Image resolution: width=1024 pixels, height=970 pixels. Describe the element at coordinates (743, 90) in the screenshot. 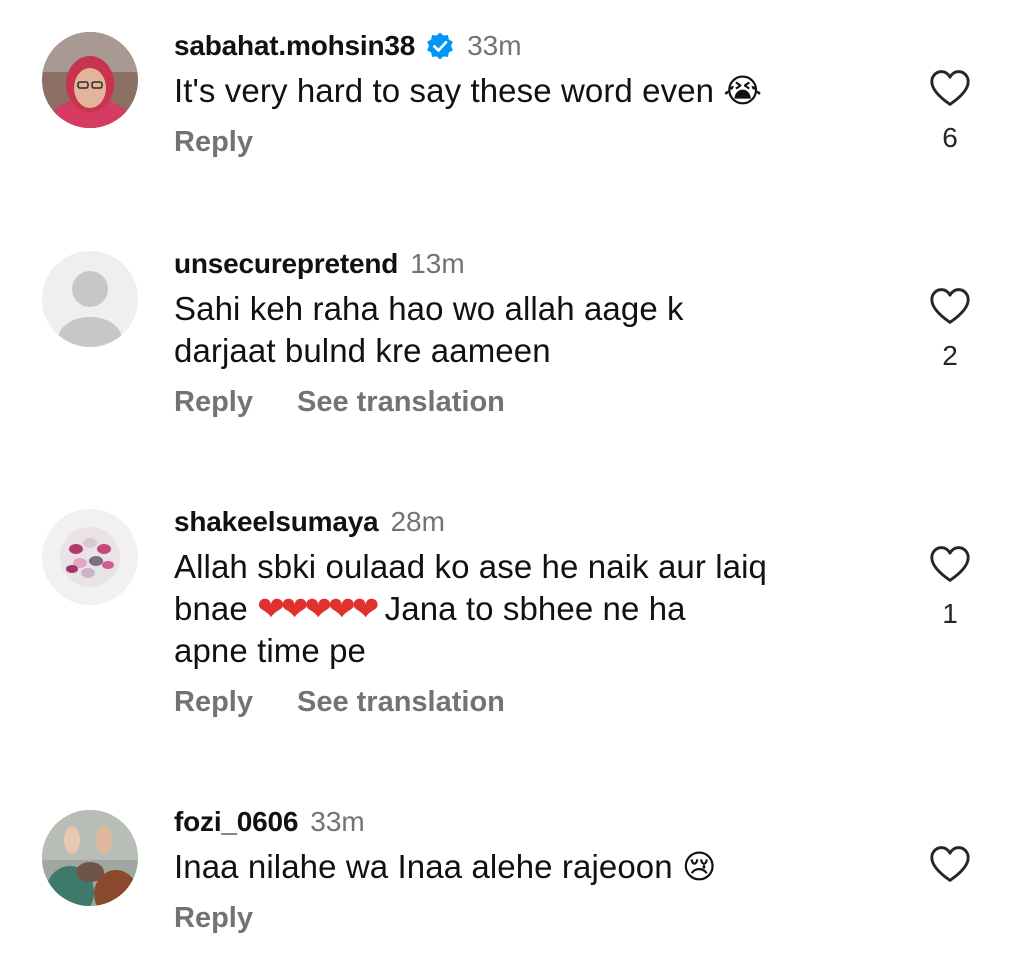

I see `loudly-crying-emoji: 😭` at that location.